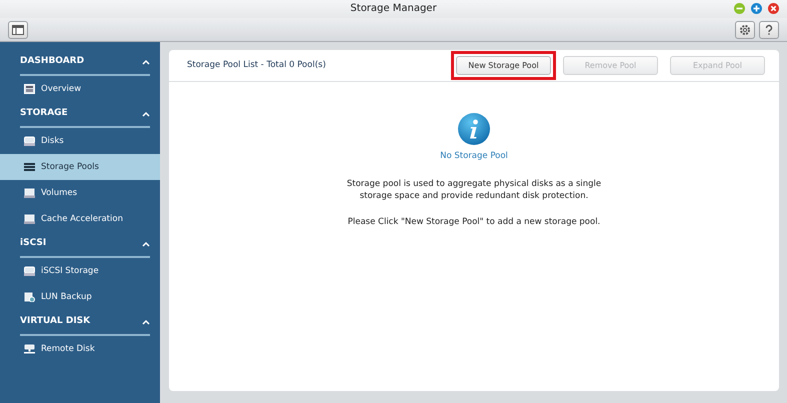  I want to click on help-icon, so click(769, 30).